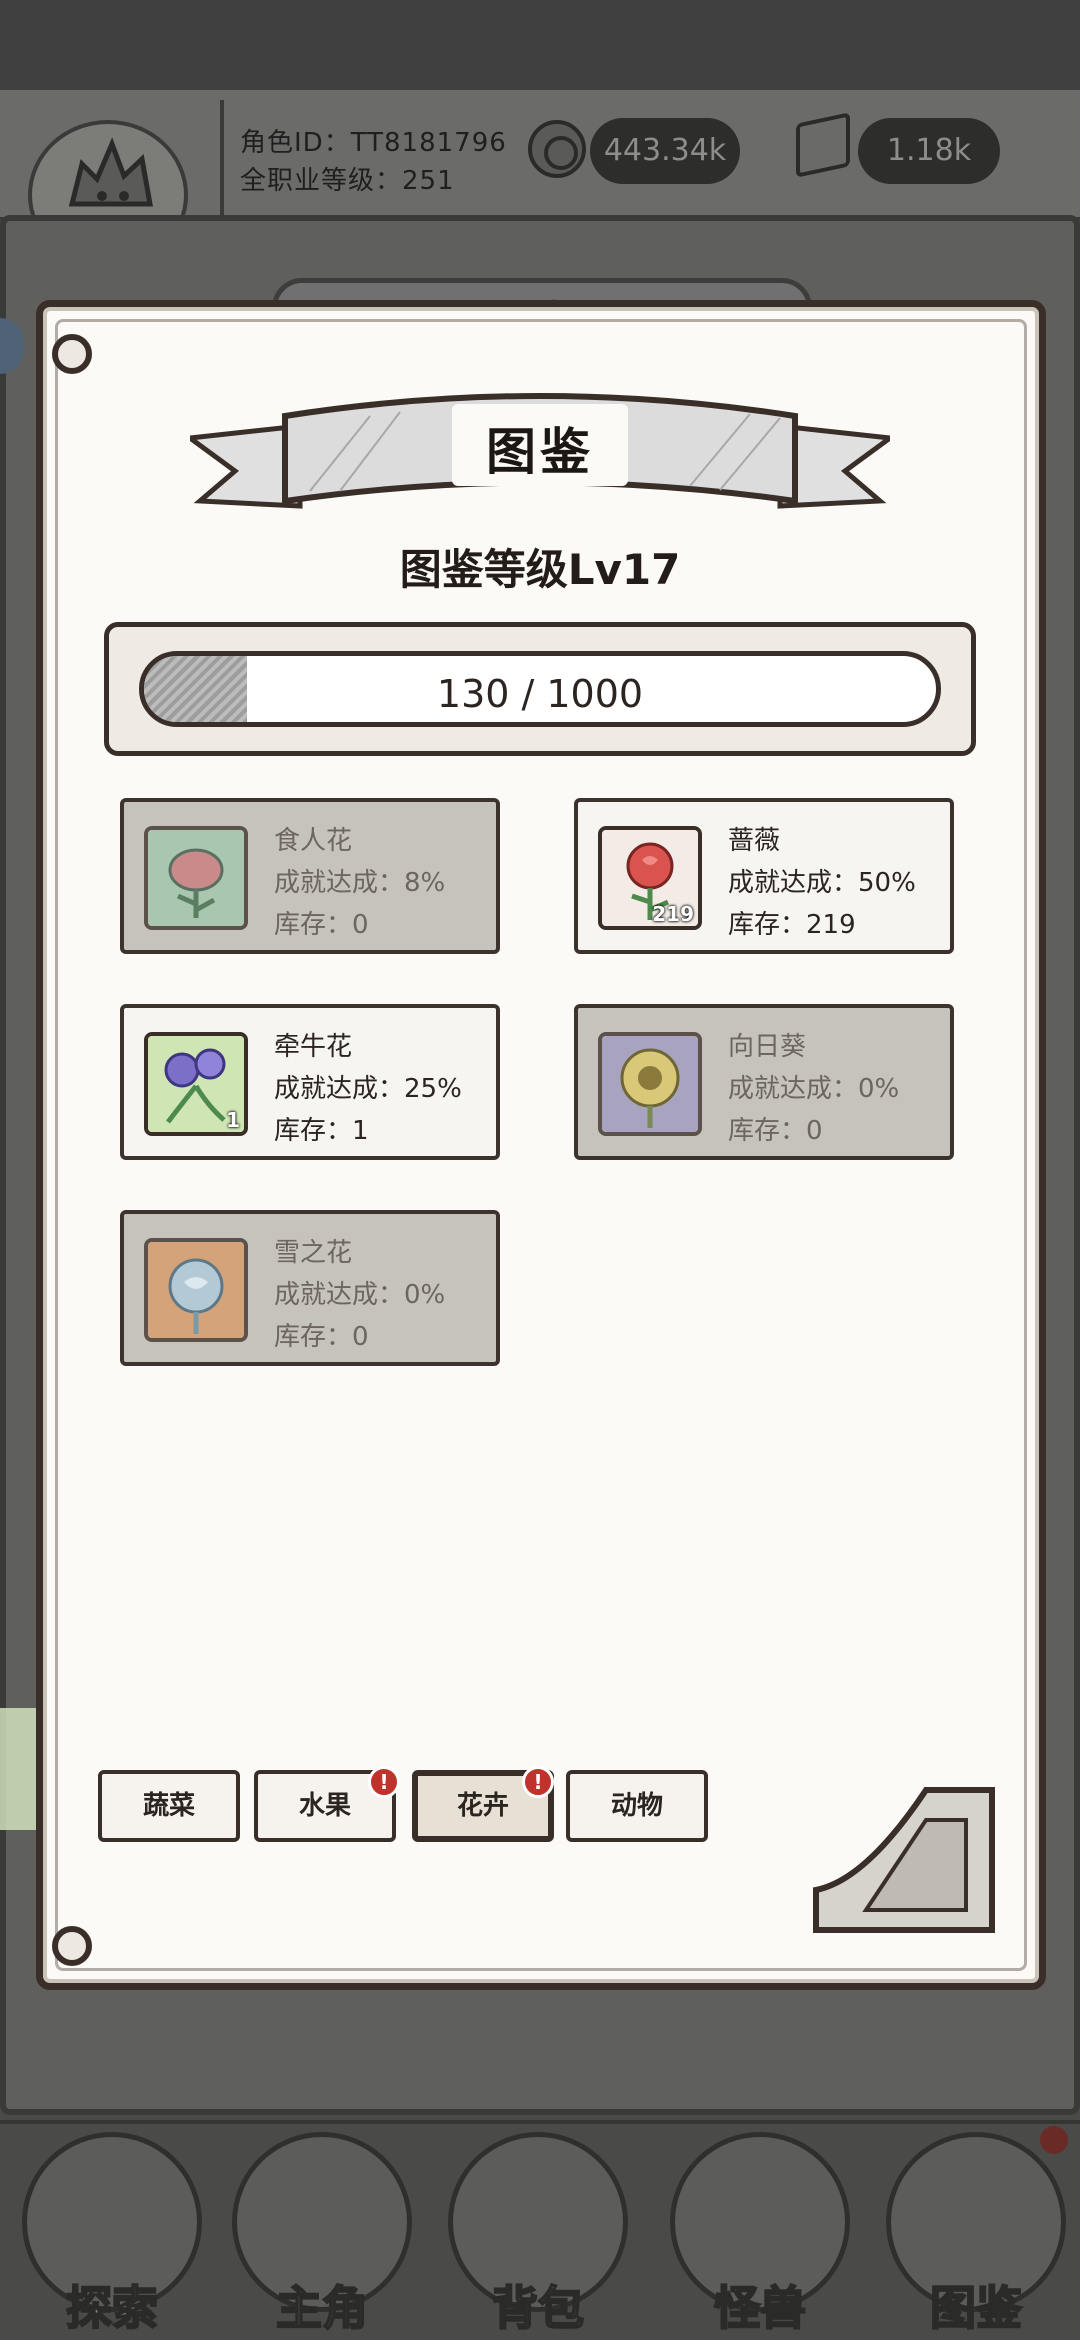  What do you see at coordinates (1054, 2140) in the screenshot?
I see `nav-notification-dot` at bounding box center [1054, 2140].